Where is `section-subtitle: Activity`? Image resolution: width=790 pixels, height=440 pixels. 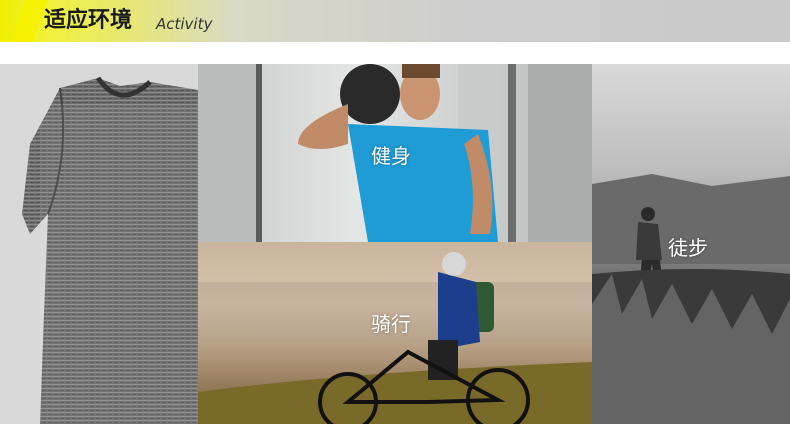 section-subtitle: Activity is located at coordinates (184, 24).